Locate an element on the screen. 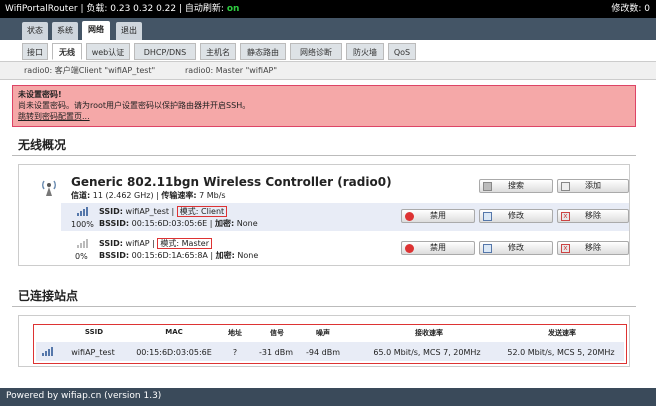  alert-text: 尚未设置密码。请为root用户设置密码以保护路由器并开启SSH。 is located at coordinates (134, 105).